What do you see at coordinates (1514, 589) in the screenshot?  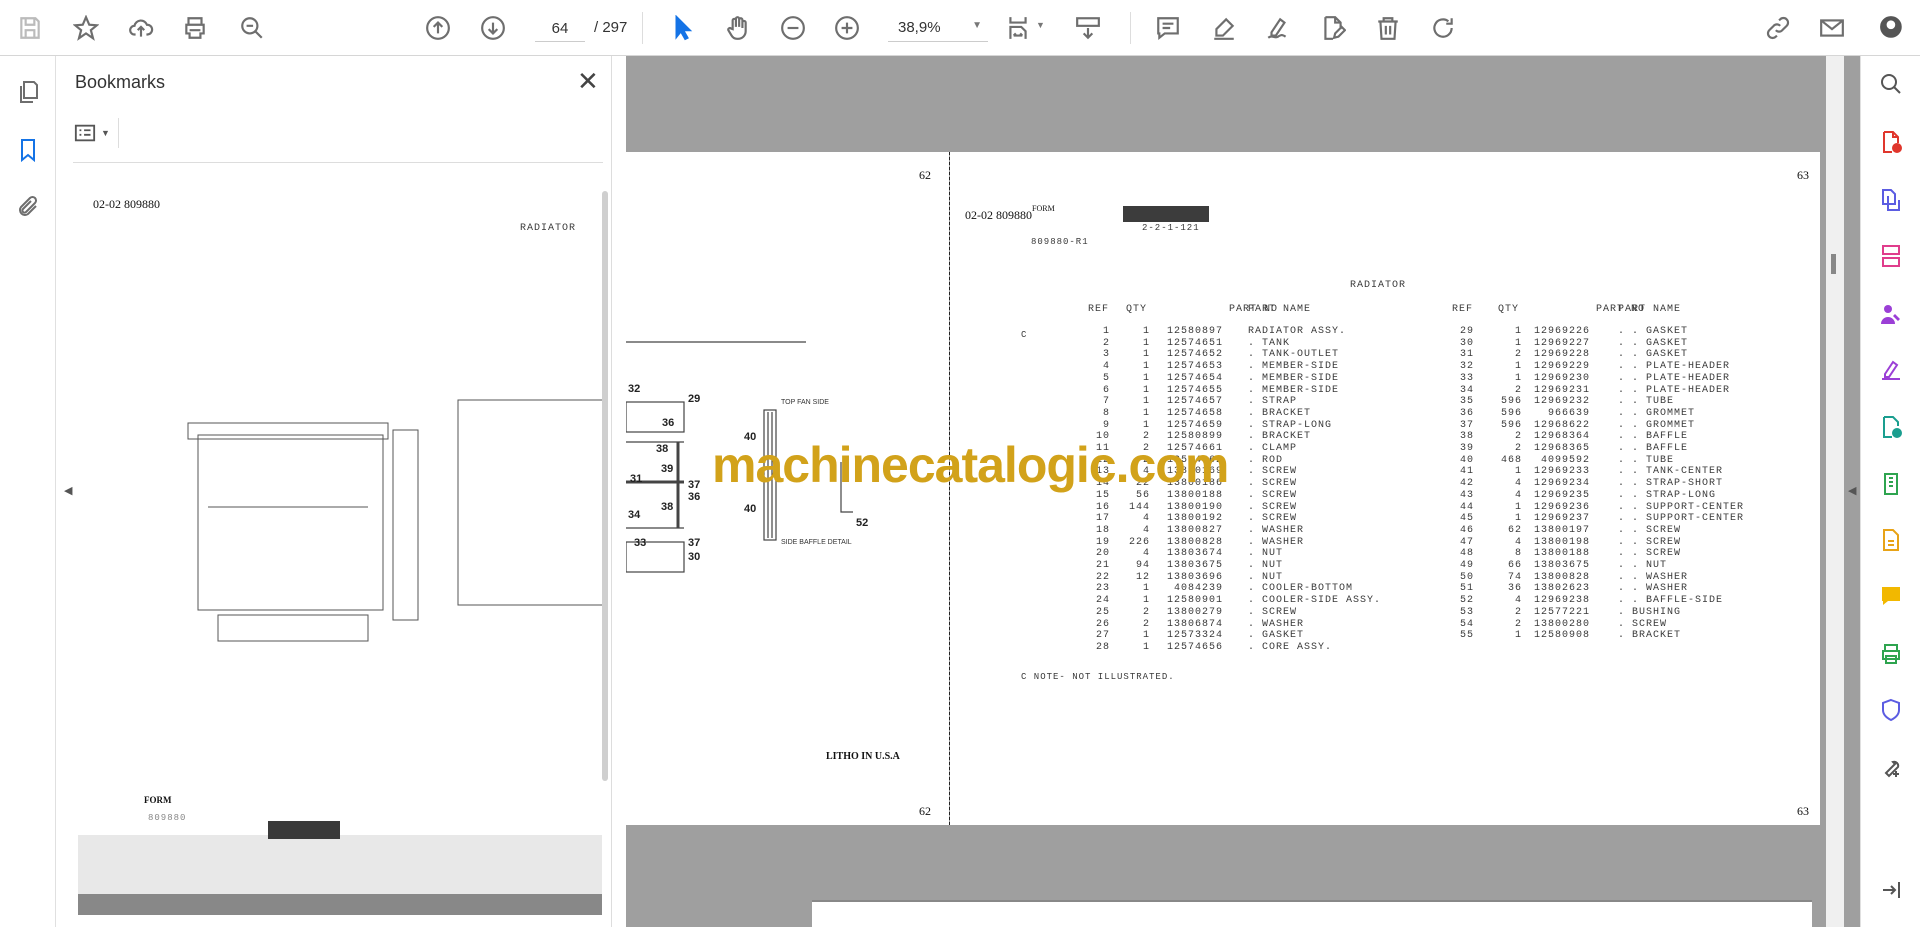 I see `cell-qty: 36` at bounding box center [1514, 589].